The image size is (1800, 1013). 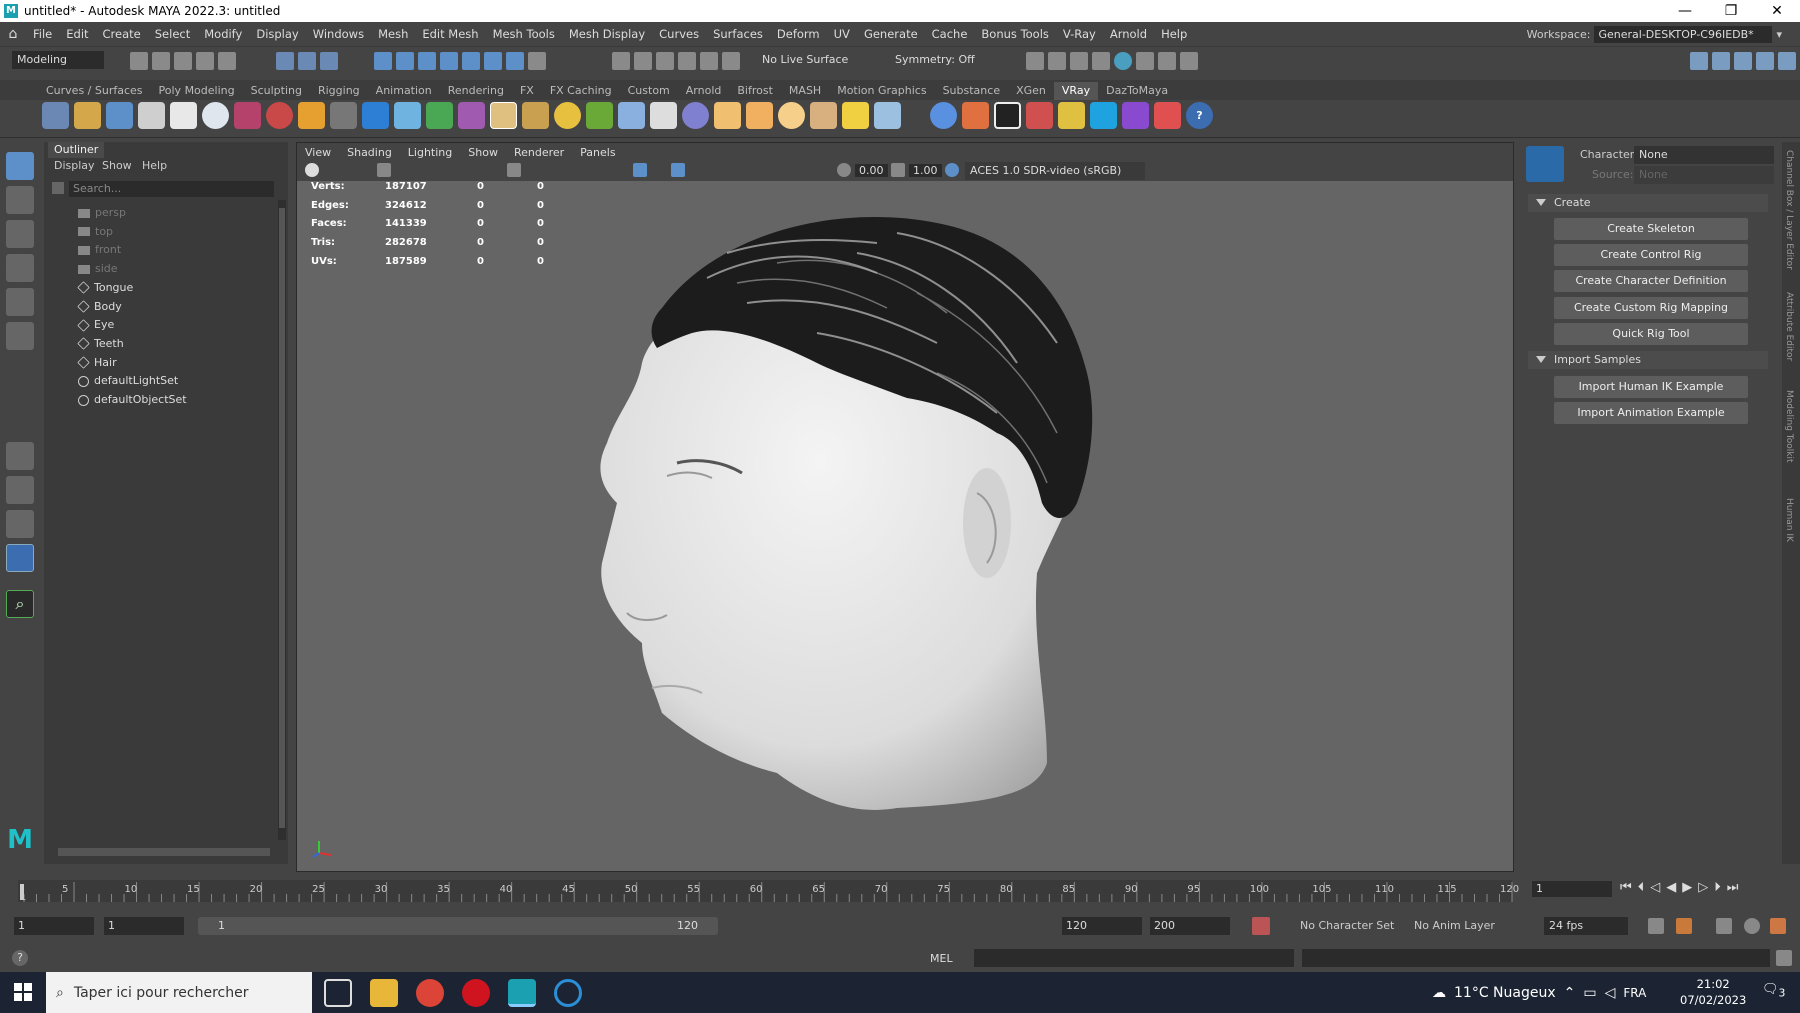 What do you see at coordinates (522, 993) in the screenshot?
I see `maya-taskbar-icon` at bounding box center [522, 993].